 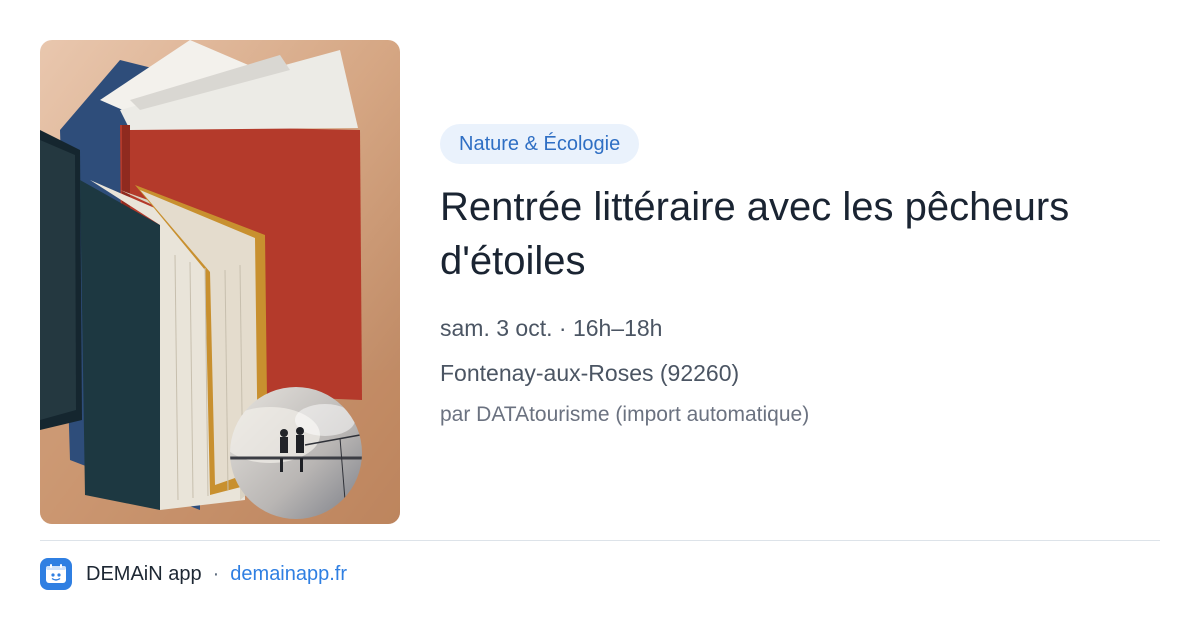 What do you see at coordinates (540, 144) in the screenshot?
I see `category-badge: Nature & Écologie` at bounding box center [540, 144].